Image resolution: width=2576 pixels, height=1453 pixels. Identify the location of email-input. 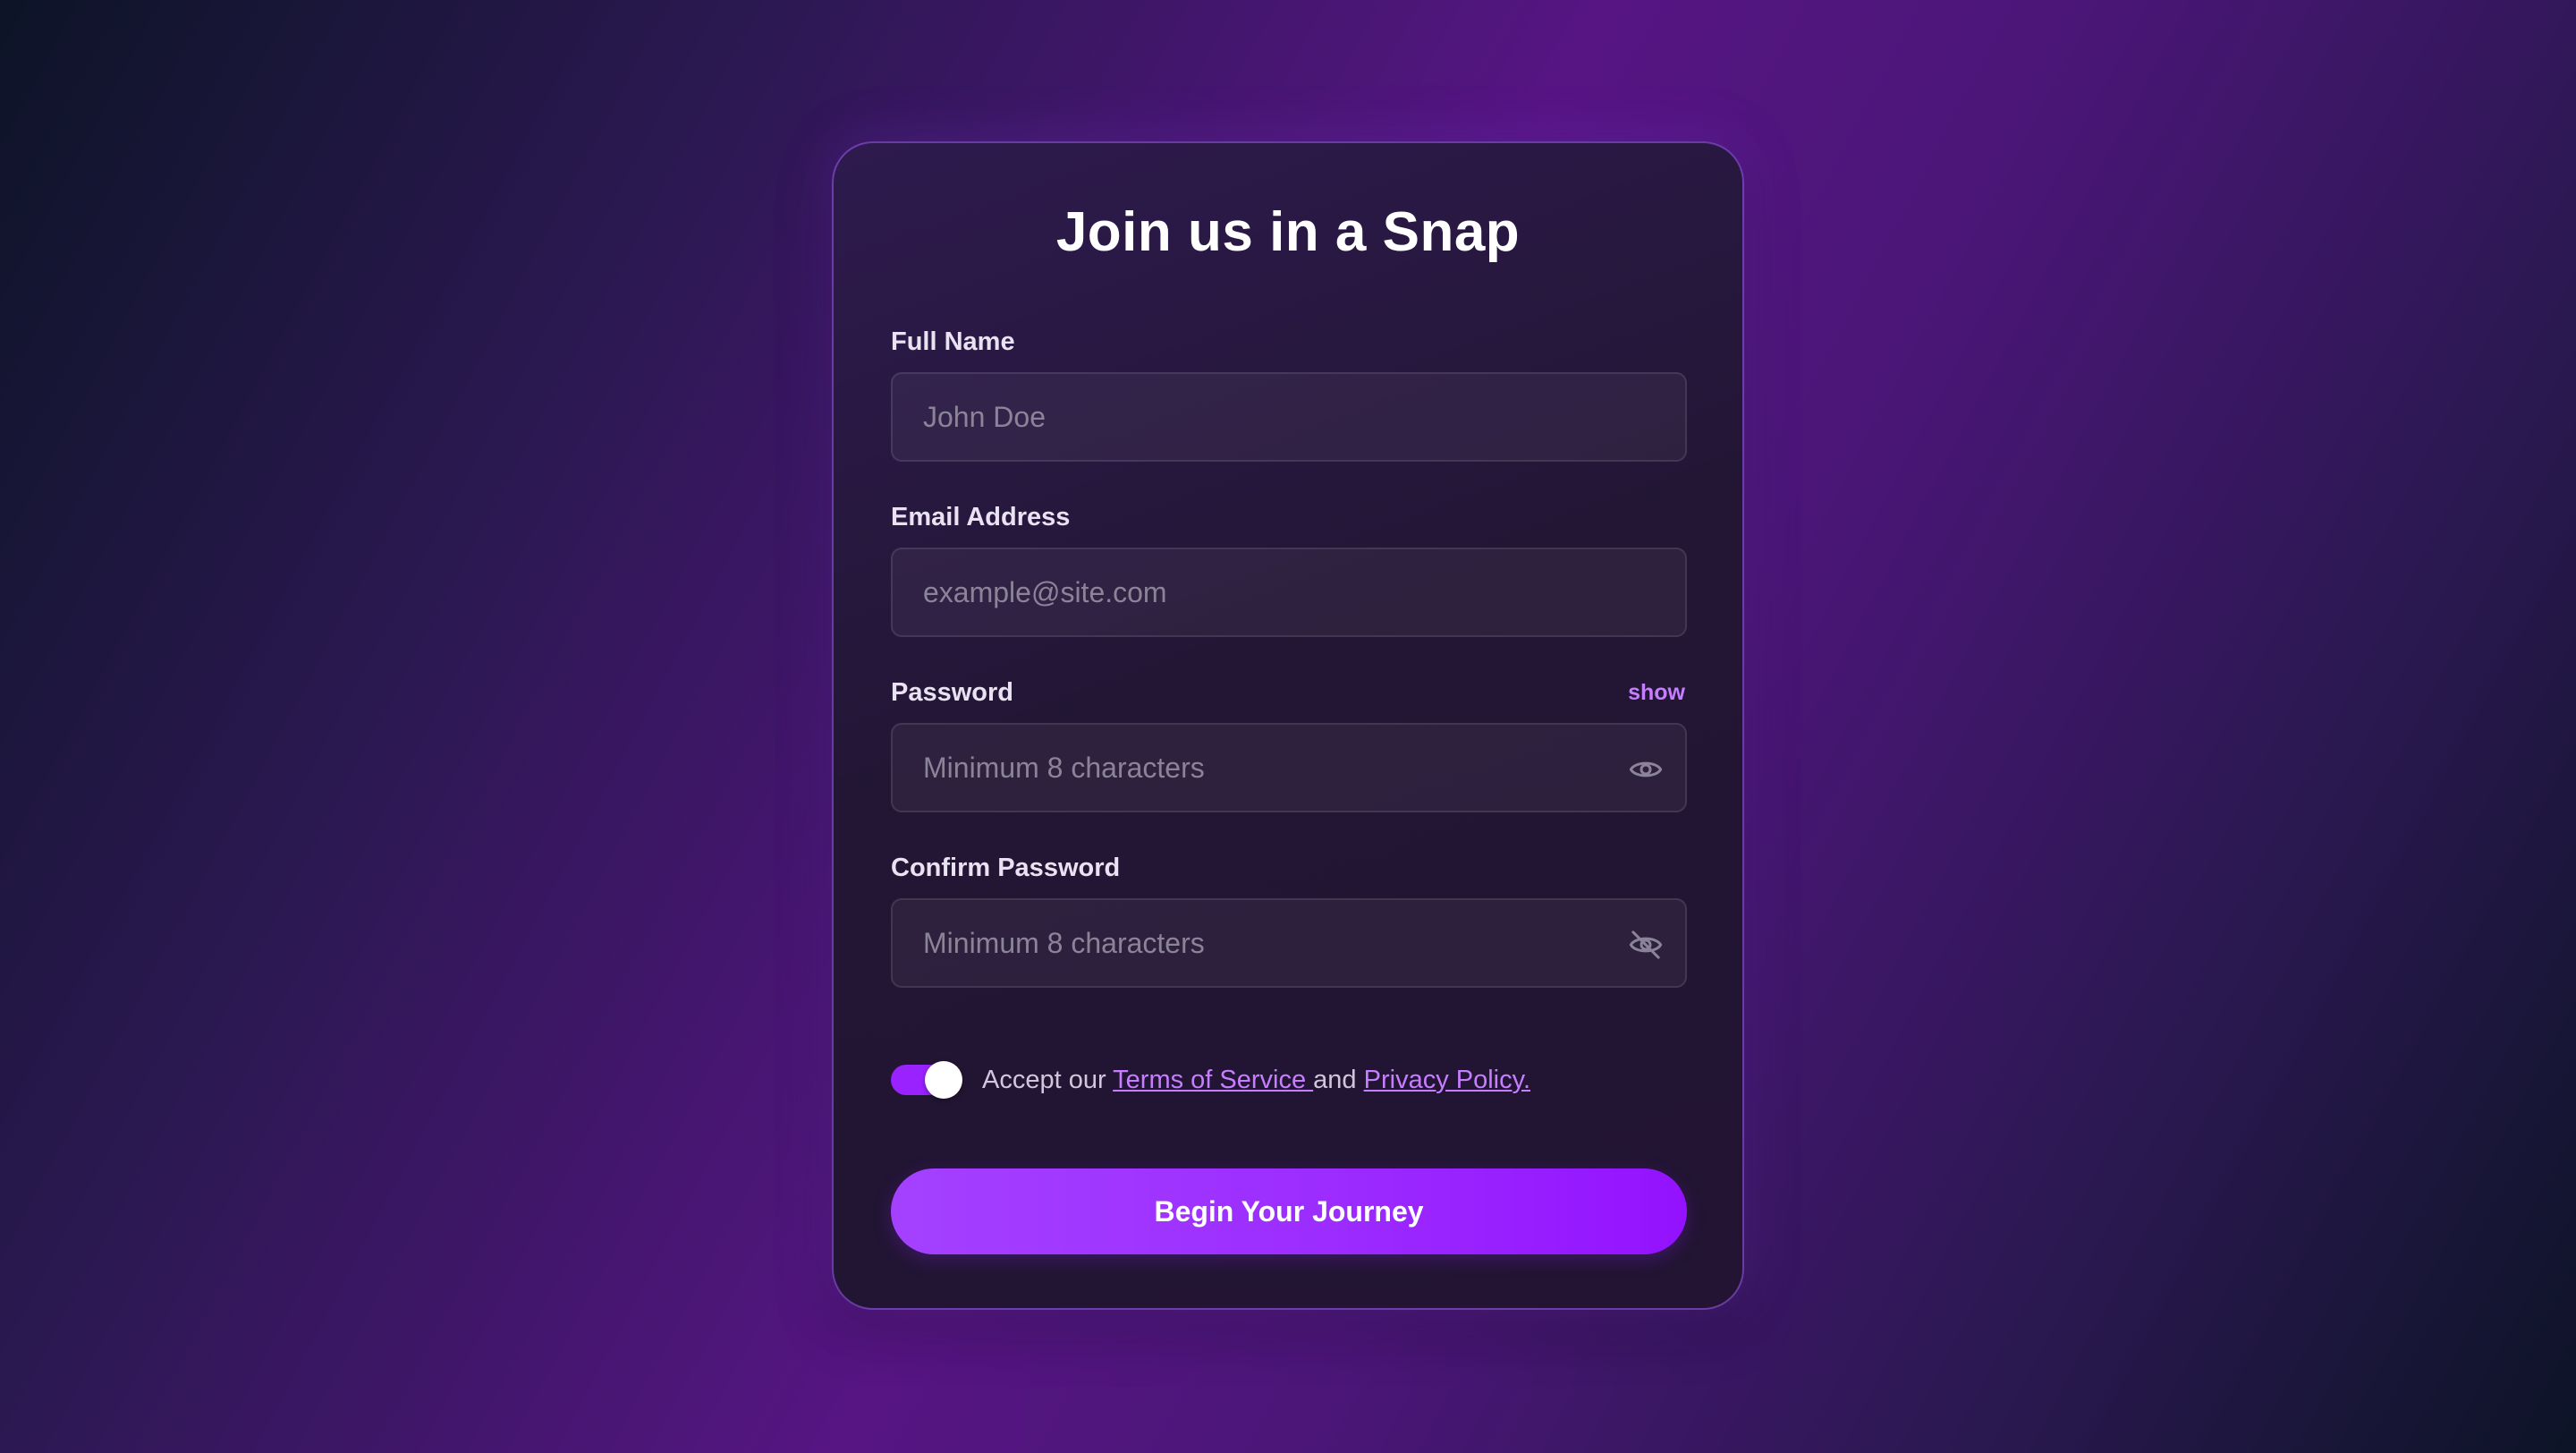
(1289, 592).